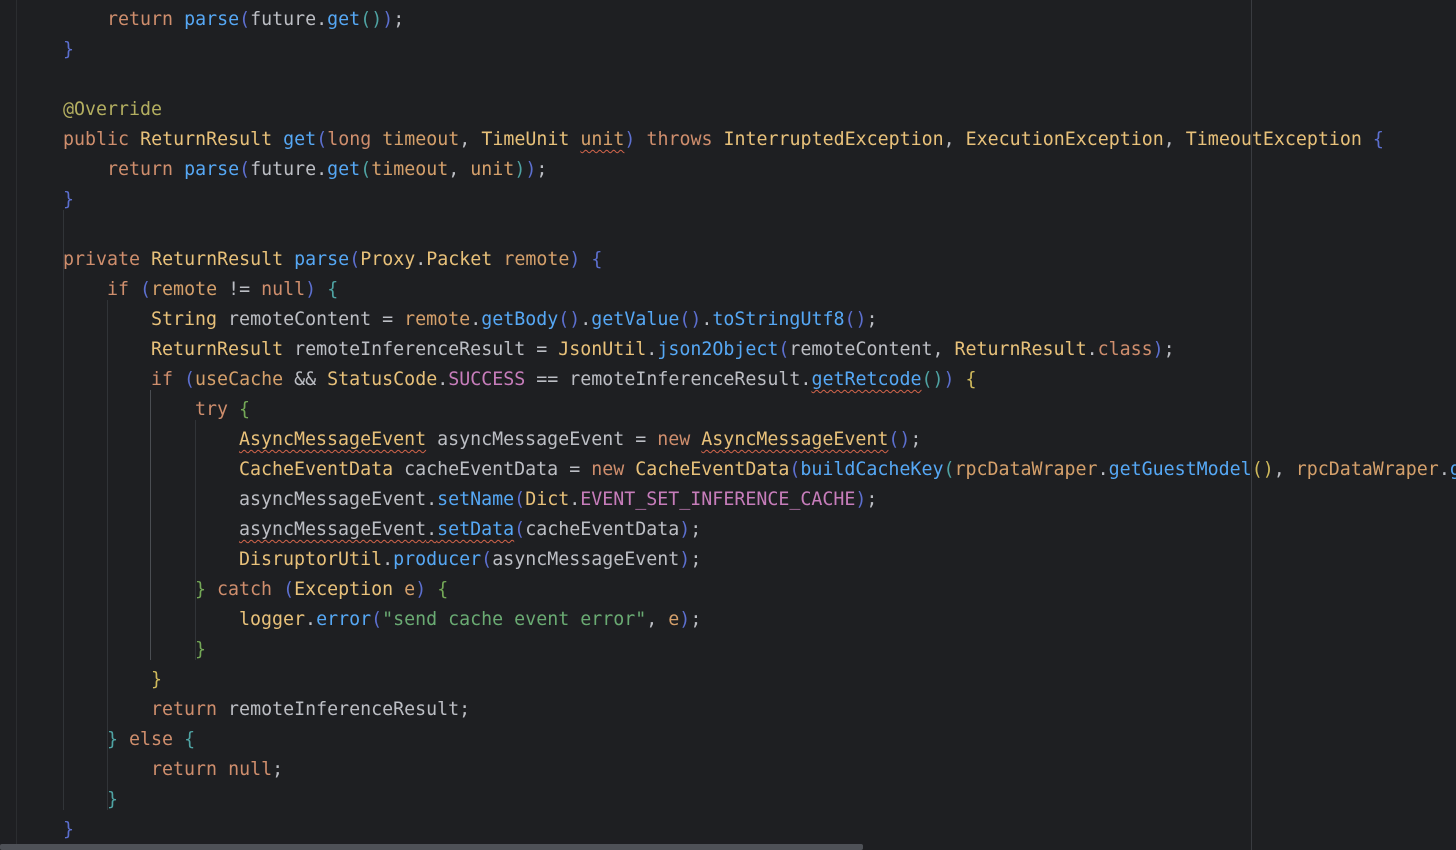  Describe the element at coordinates (272, 619) in the screenshot. I see `code-token: logger` at that location.